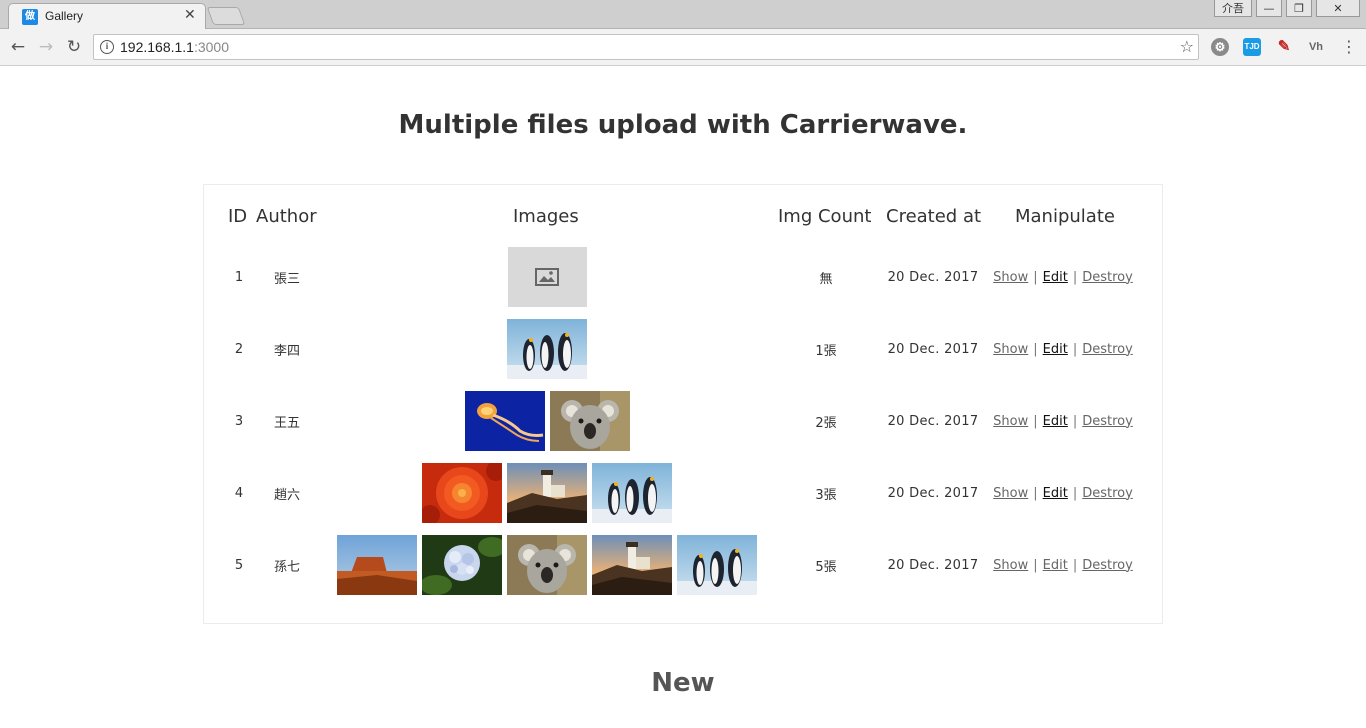 This screenshot has width=1366, height=728. I want to click on url-text: 192.168.1.1:3000, so click(174, 47).